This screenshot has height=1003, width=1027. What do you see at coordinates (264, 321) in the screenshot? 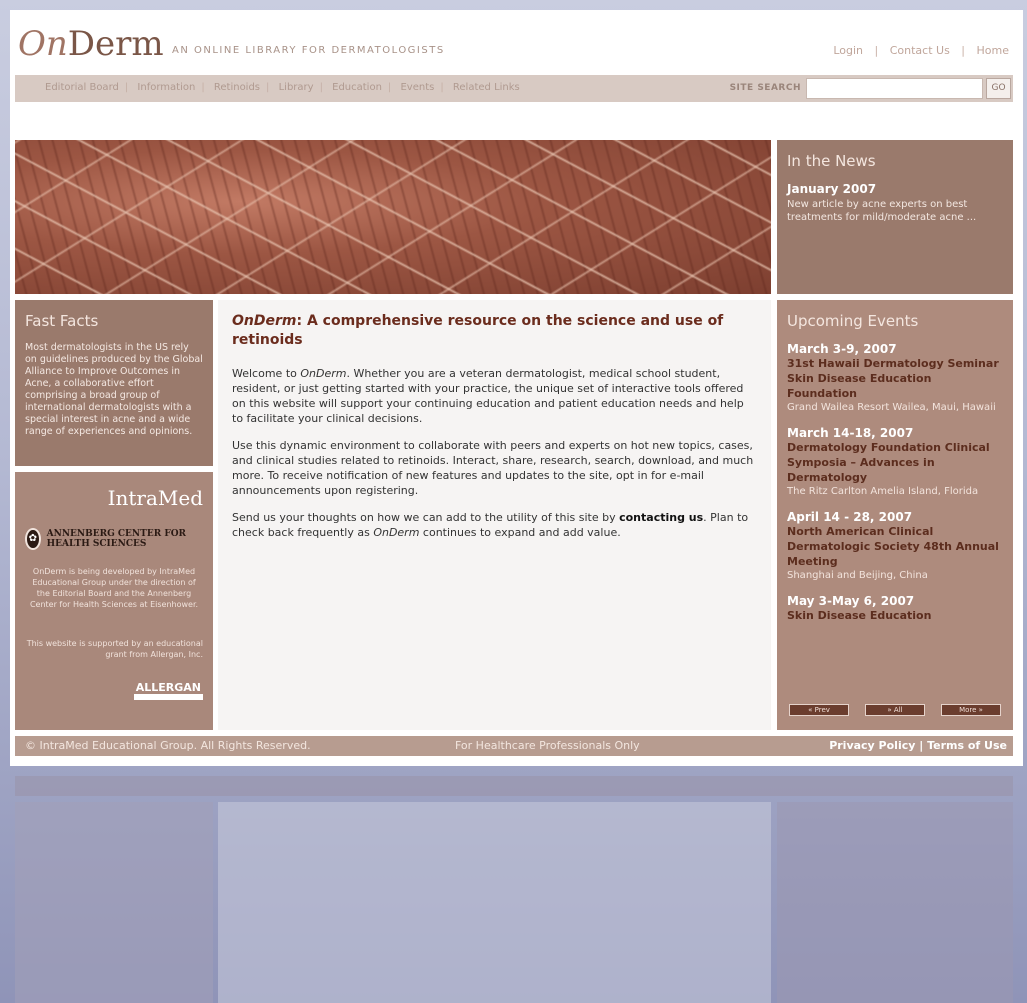
I see `title-onderm: OnDerm` at bounding box center [264, 321].